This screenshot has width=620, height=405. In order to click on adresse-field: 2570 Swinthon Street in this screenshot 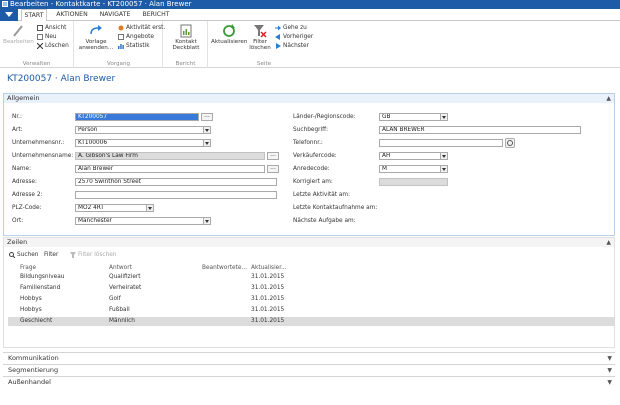, I will do `click(176, 182)`.